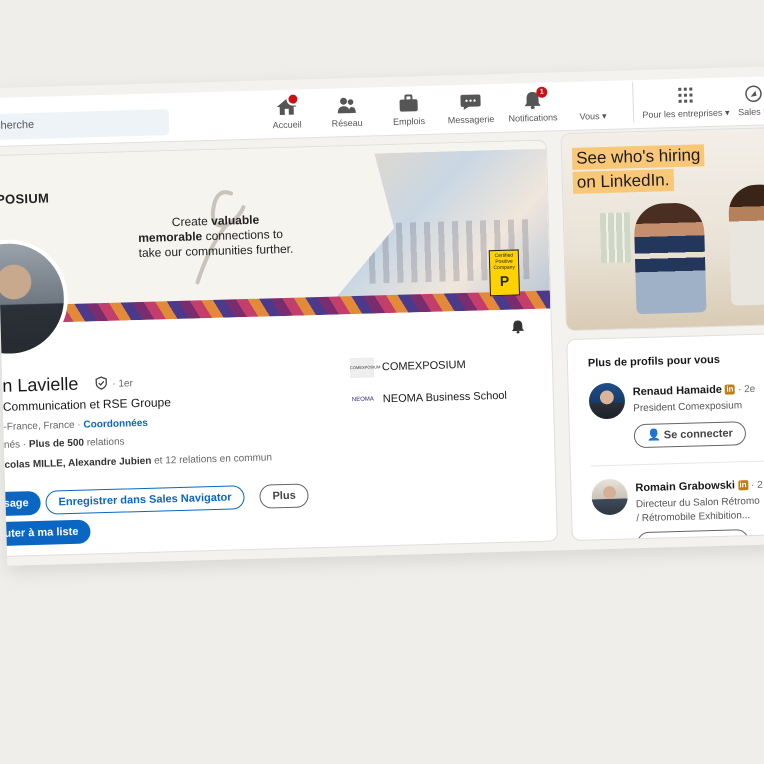 The width and height of the screenshot is (764, 764). I want to click on nav-home-label: Accueil, so click(287, 125).